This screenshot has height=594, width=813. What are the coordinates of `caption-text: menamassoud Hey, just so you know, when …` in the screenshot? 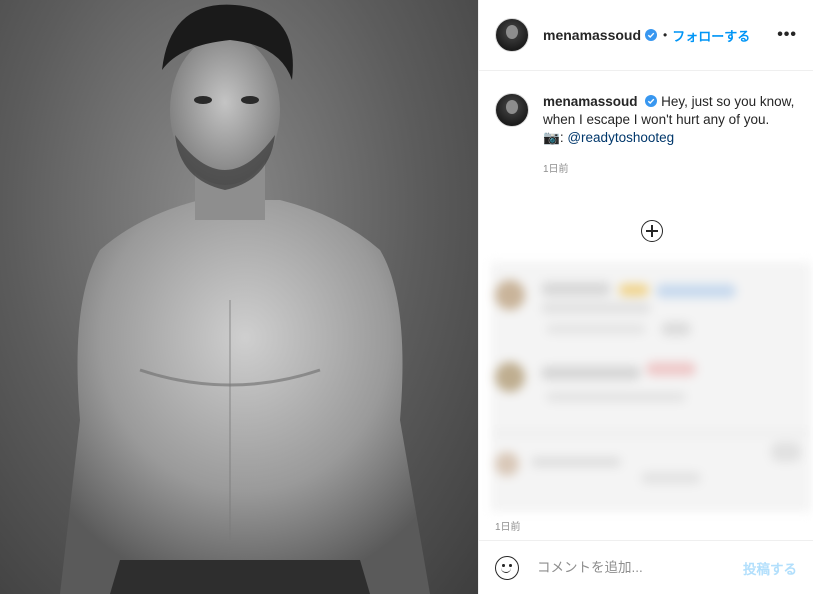 It's located at (670, 136).